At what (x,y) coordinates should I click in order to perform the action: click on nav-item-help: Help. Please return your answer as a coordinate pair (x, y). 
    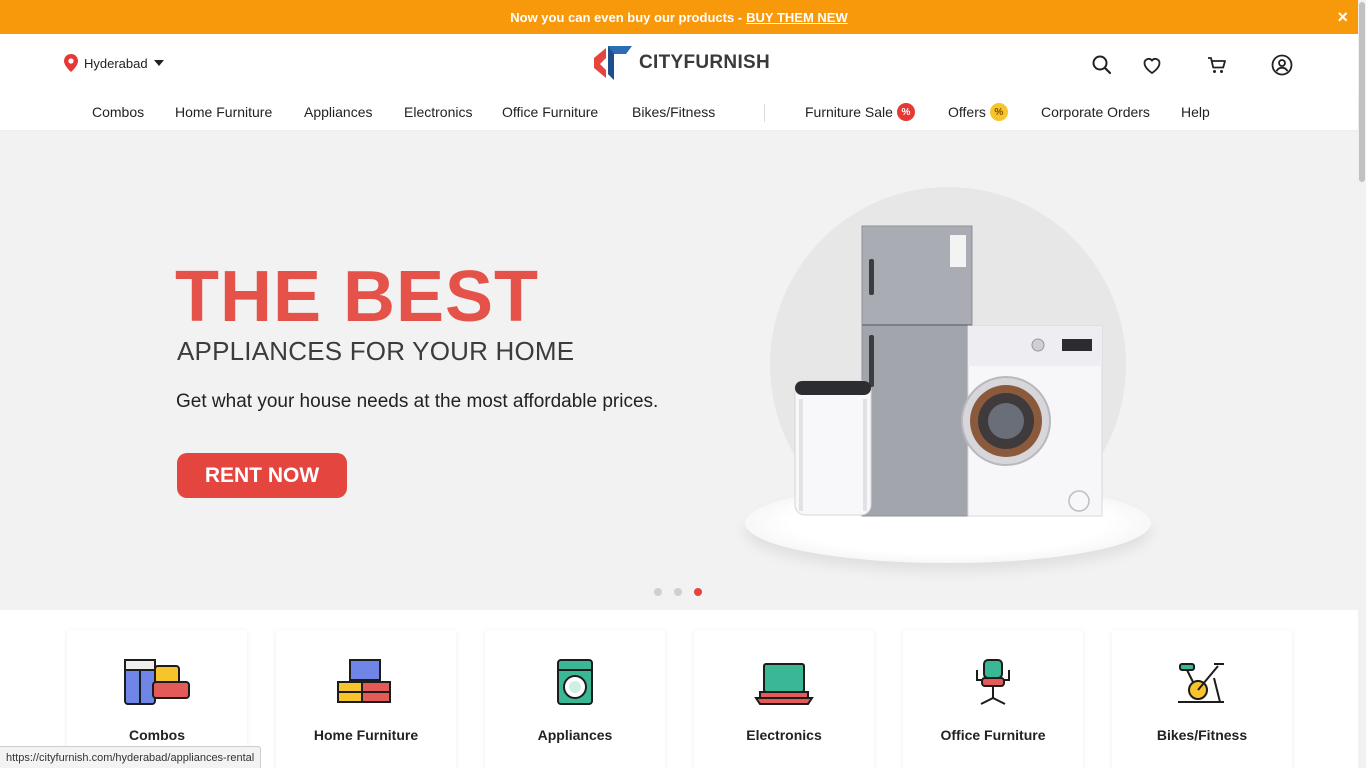
    Looking at the image, I should click on (1195, 112).